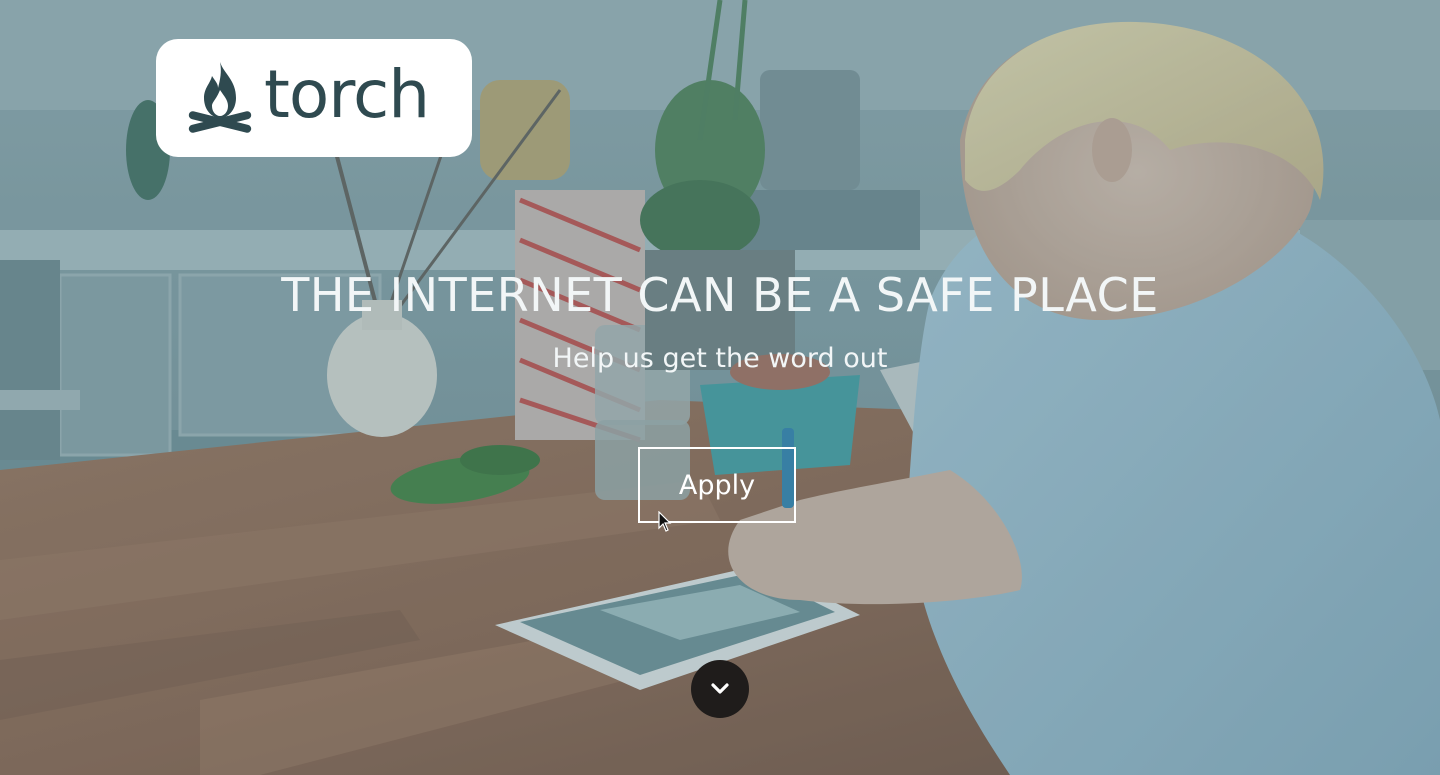 This screenshot has height=775, width=1440. What do you see at coordinates (347, 94) in the screenshot?
I see `brand-name: torch` at bounding box center [347, 94].